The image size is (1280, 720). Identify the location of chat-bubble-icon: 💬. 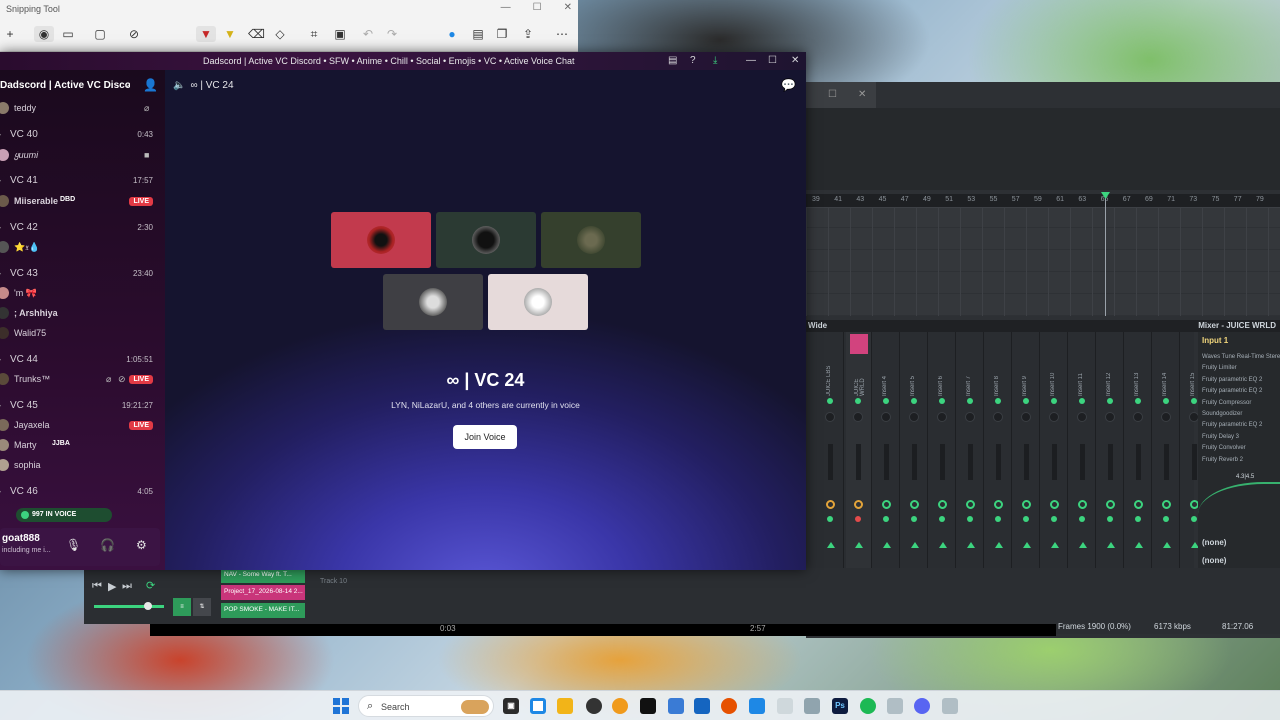
(788, 85).